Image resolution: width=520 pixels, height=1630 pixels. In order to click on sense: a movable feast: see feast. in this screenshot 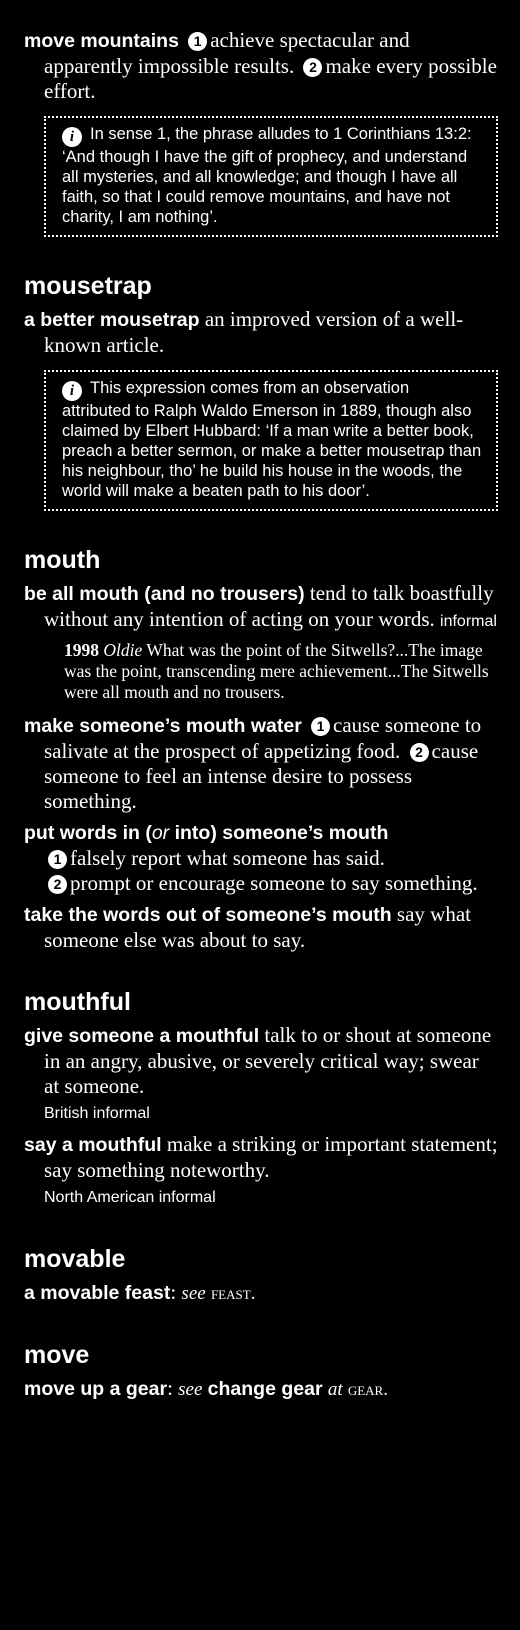, I will do `click(140, 1292)`.